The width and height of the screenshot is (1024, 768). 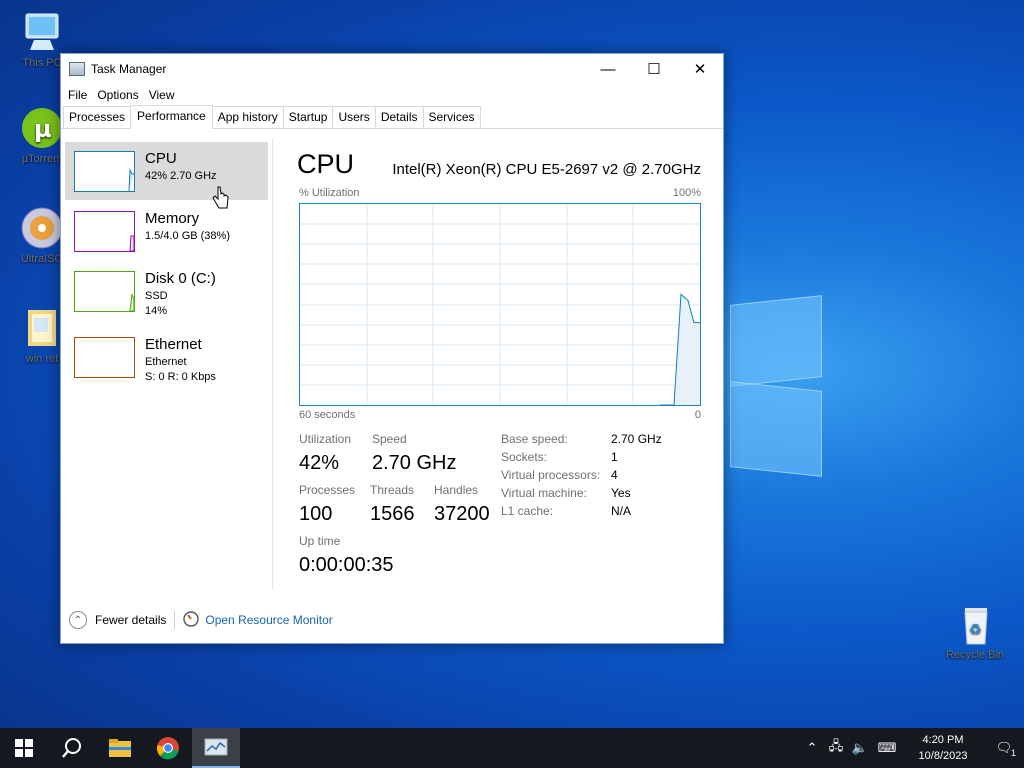 What do you see at coordinates (943, 748) in the screenshot?
I see `clock: 4:20 PM 10/8/2023` at bounding box center [943, 748].